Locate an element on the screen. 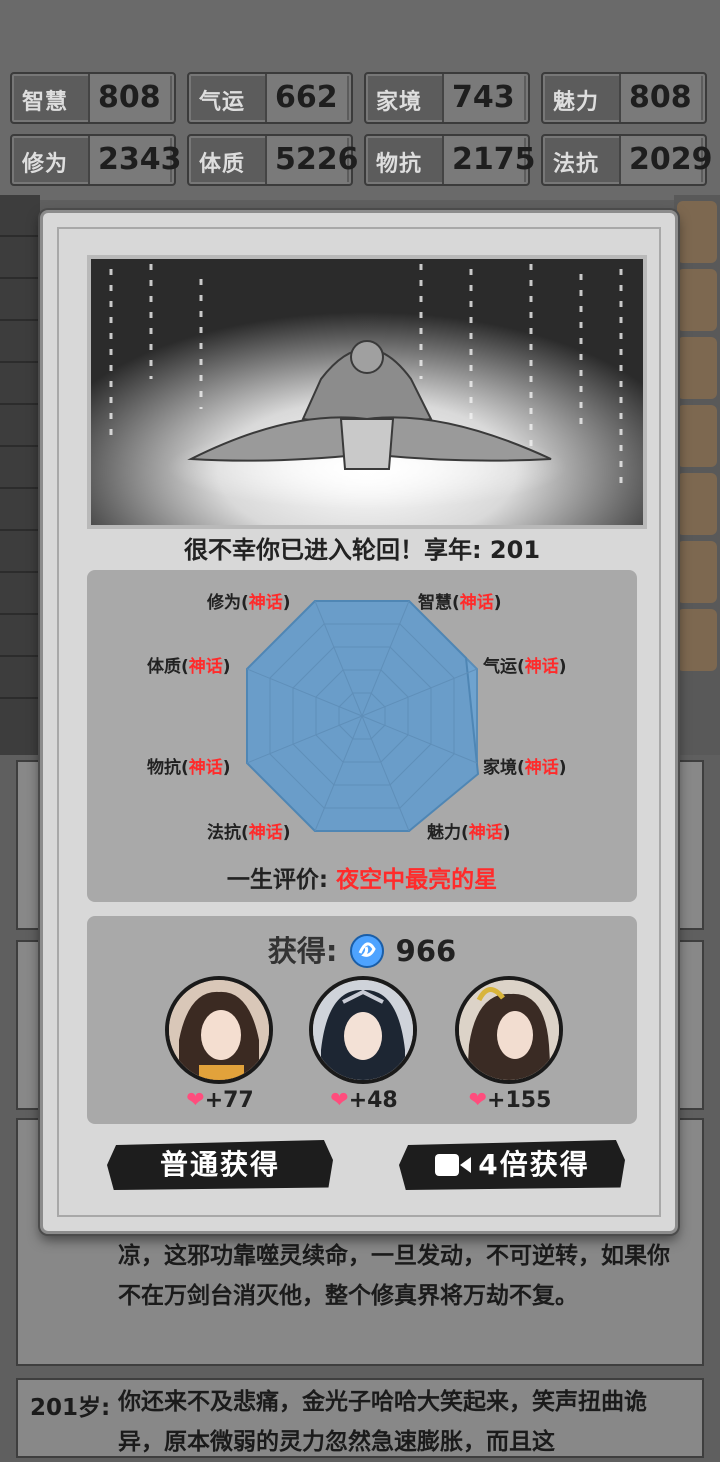 The image size is (720, 1462). normal-claim-label: 普通获得 is located at coordinates (219, 1164).